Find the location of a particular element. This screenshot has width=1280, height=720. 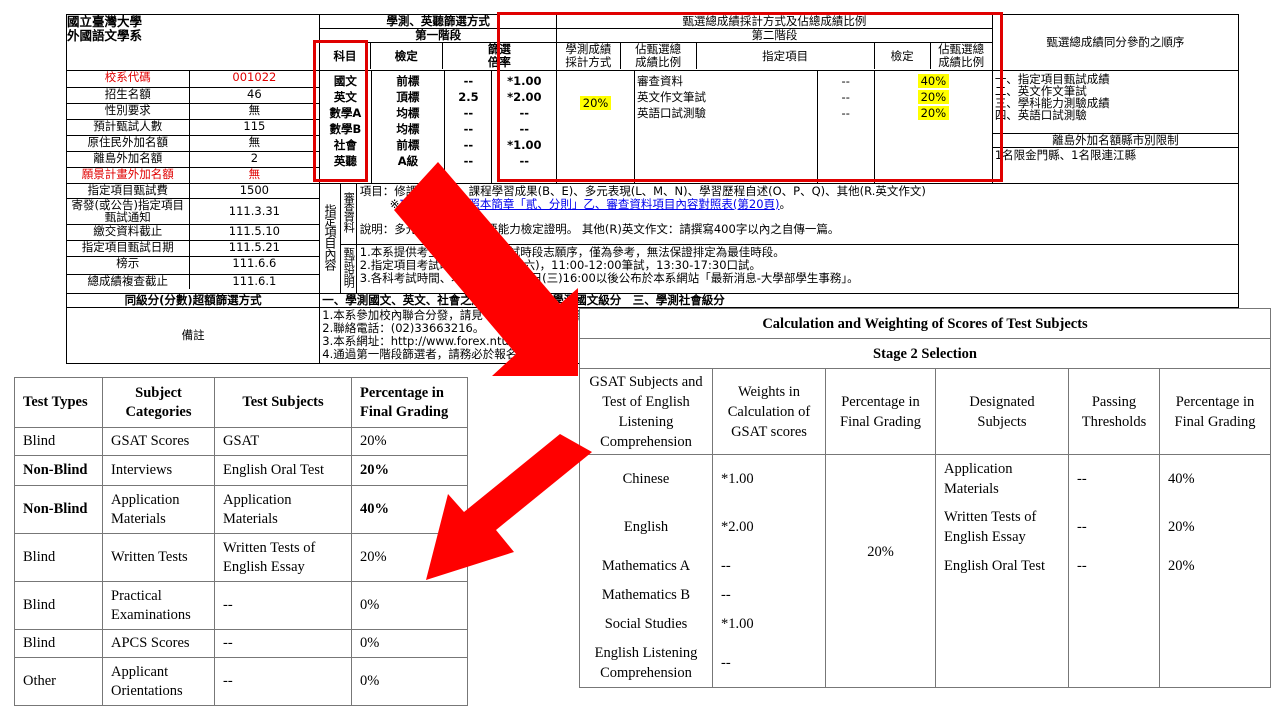

arrow-to-weighting-table is located at coordinates (486, 269).